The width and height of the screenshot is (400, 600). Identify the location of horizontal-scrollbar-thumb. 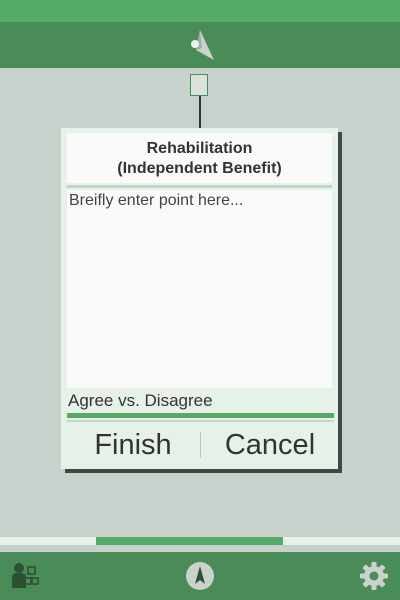
(189, 541).